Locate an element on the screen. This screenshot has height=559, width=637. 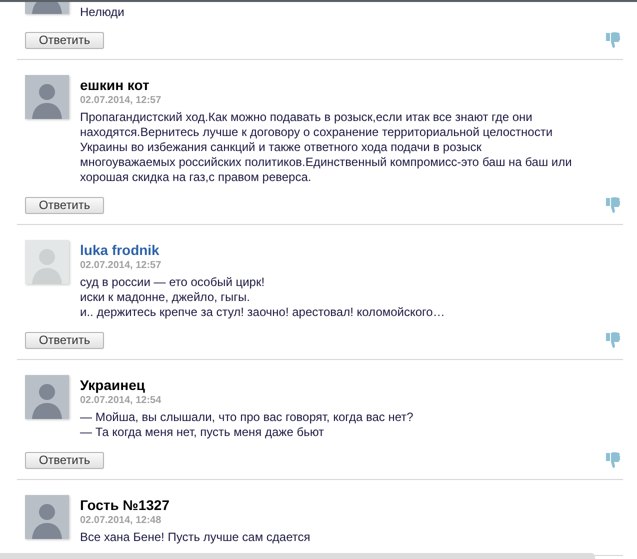
comment-text: Все хана Бене! Пусть лучше сам сдается is located at coordinates (195, 537).